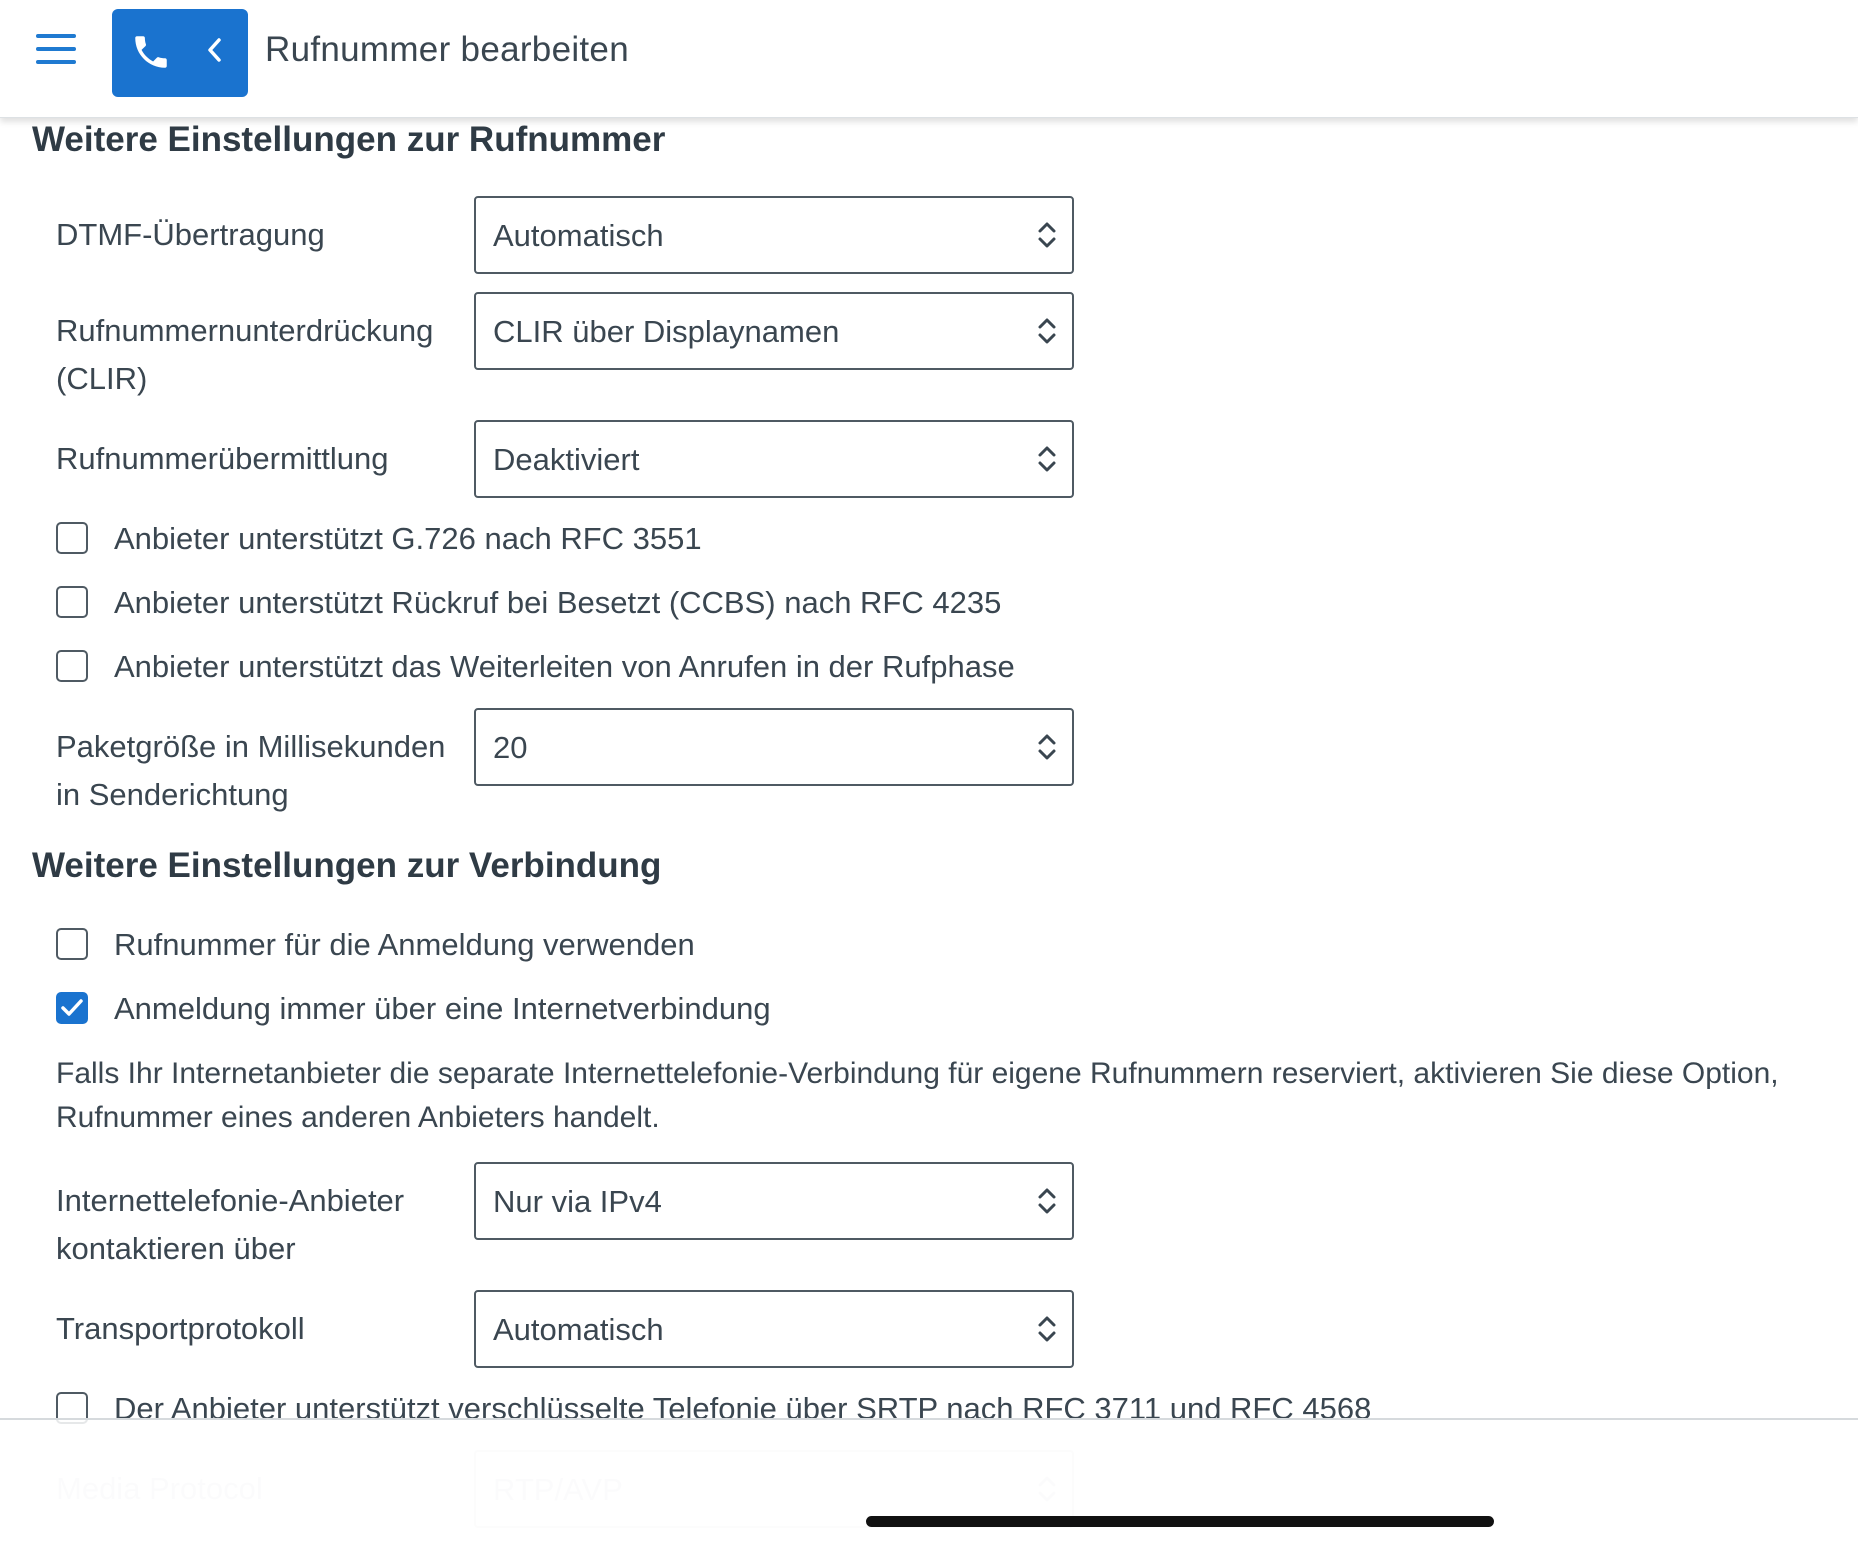 The height and width of the screenshot is (1543, 1858). Describe the element at coordinates (408, 539) in the screenshot. I see `g726-checkbox-label: Anbieter unterstützt G.726 nach RFC 3551` at that location.